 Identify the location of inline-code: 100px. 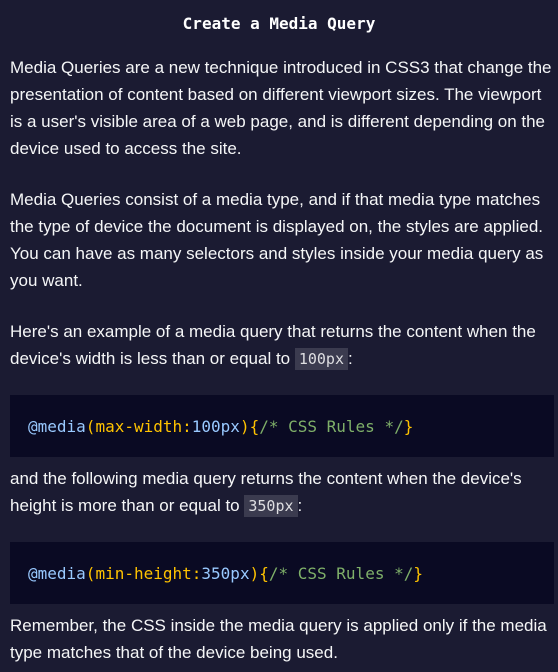
(321, 359).